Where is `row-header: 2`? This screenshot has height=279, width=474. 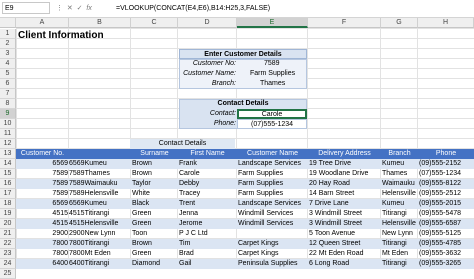 row-header: 2 is located at coordinates (8, 44).